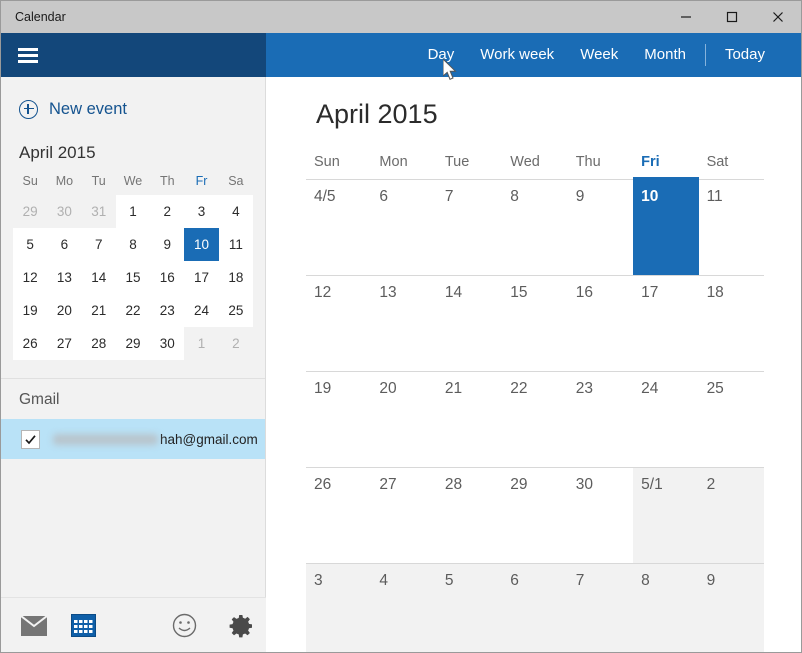 This screenshot has width=802, height=653. I want to click on maximize-button, so click(732, 17).